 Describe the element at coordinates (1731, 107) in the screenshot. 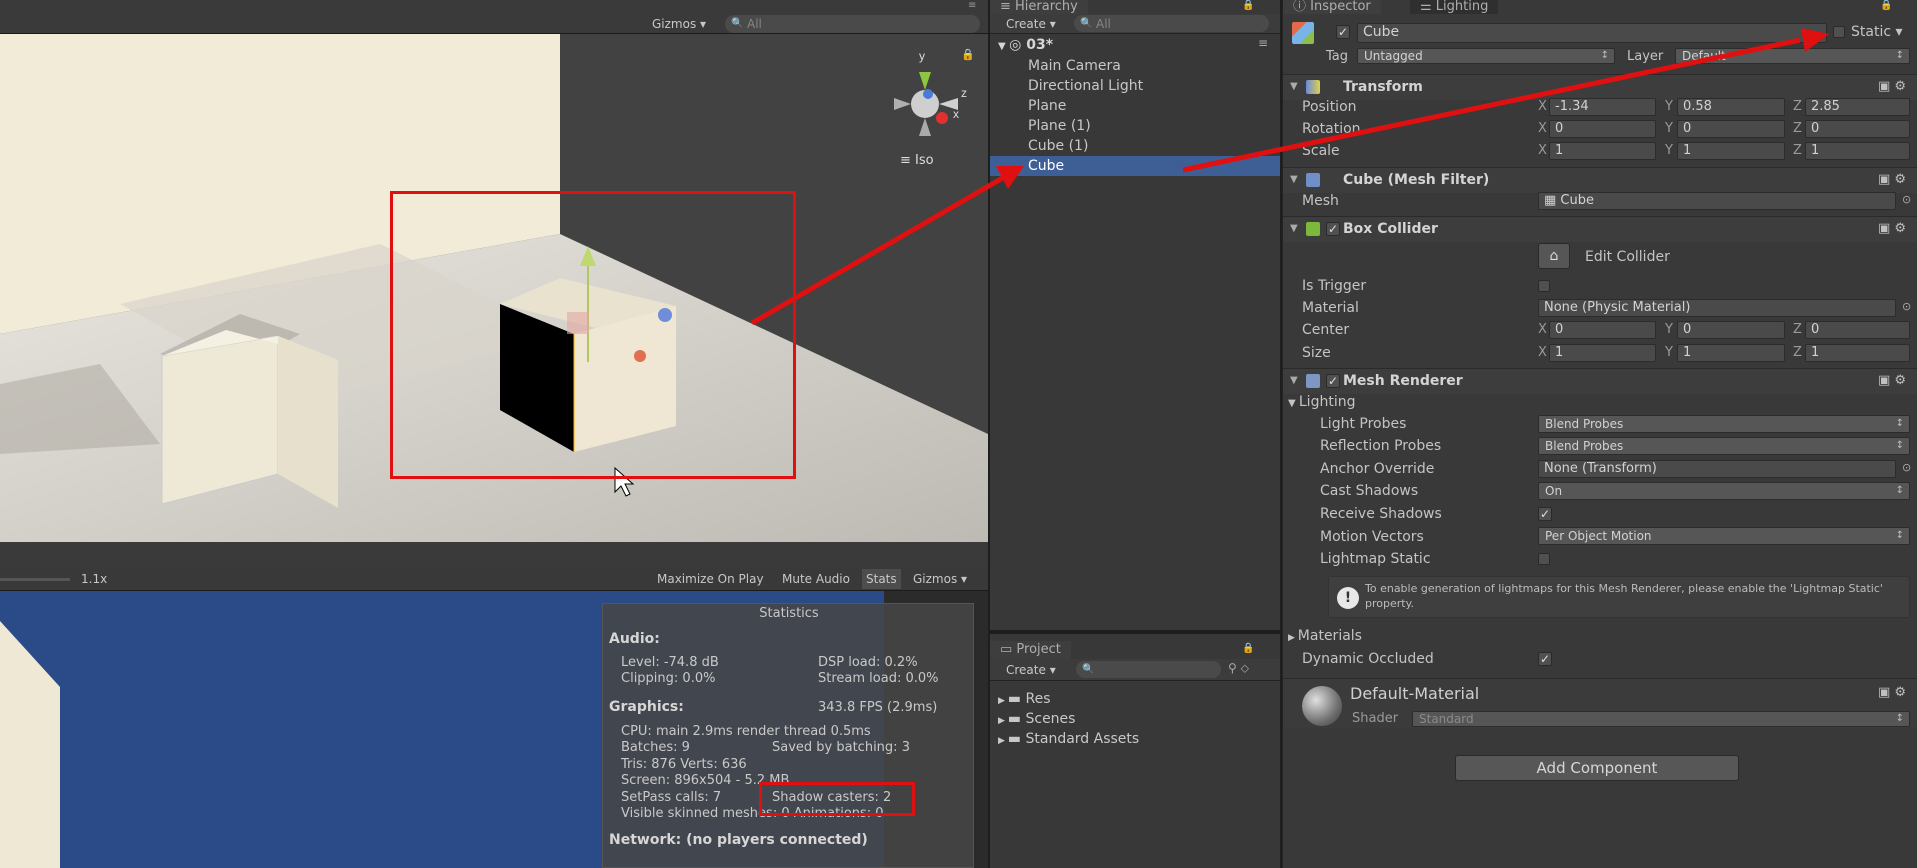

I see `pos-y-field: 0.58` at that location.